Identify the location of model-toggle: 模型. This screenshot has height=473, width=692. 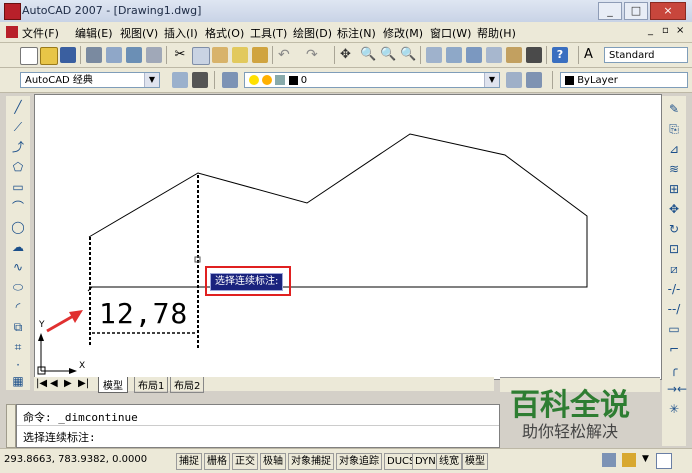
(475, 461).